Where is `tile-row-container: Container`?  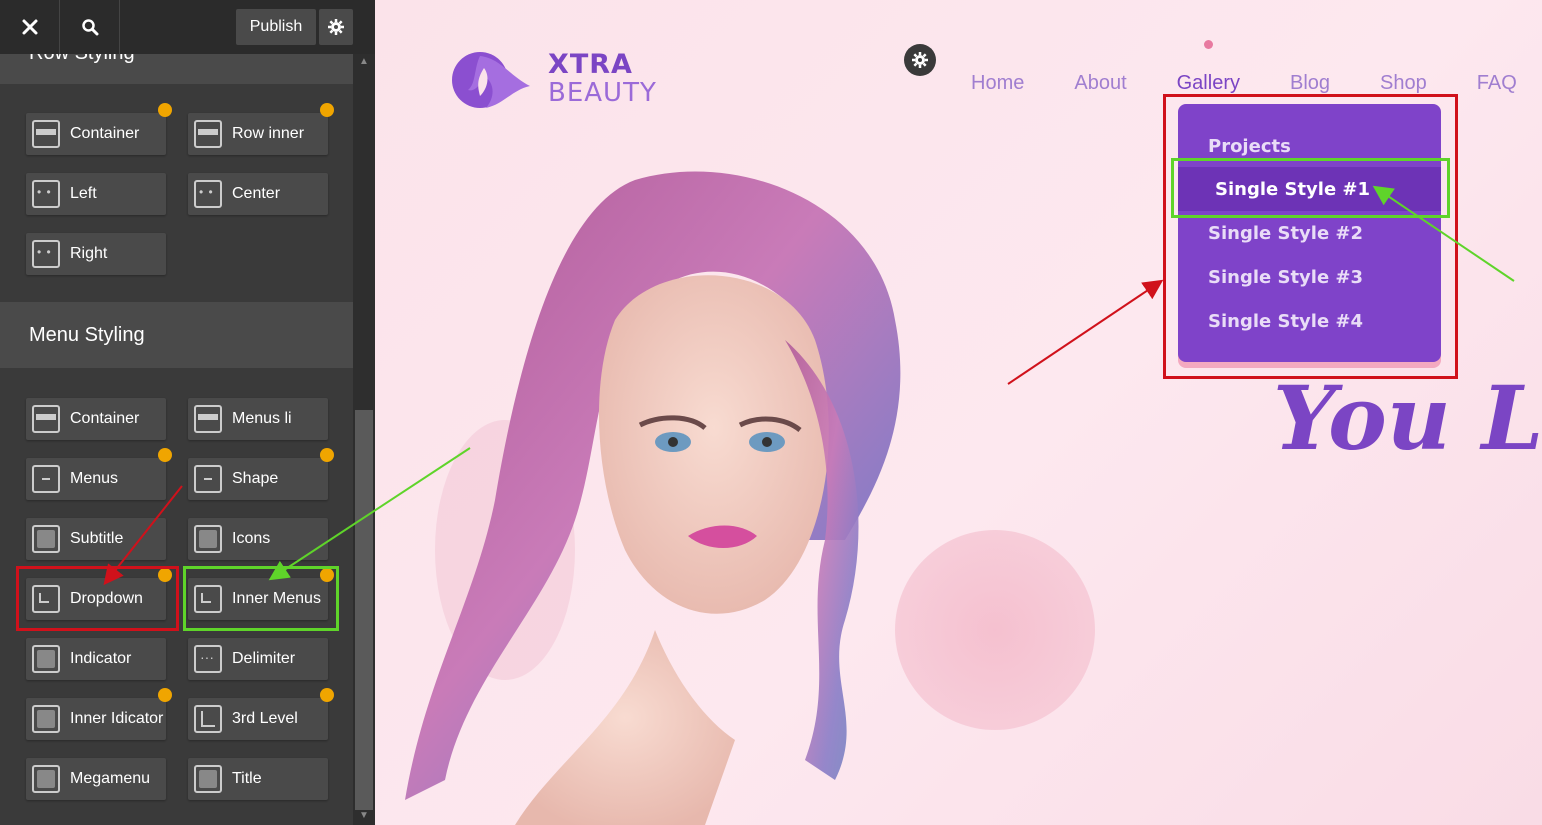
tile-row-container: Container is located at coordinates (96, 134).